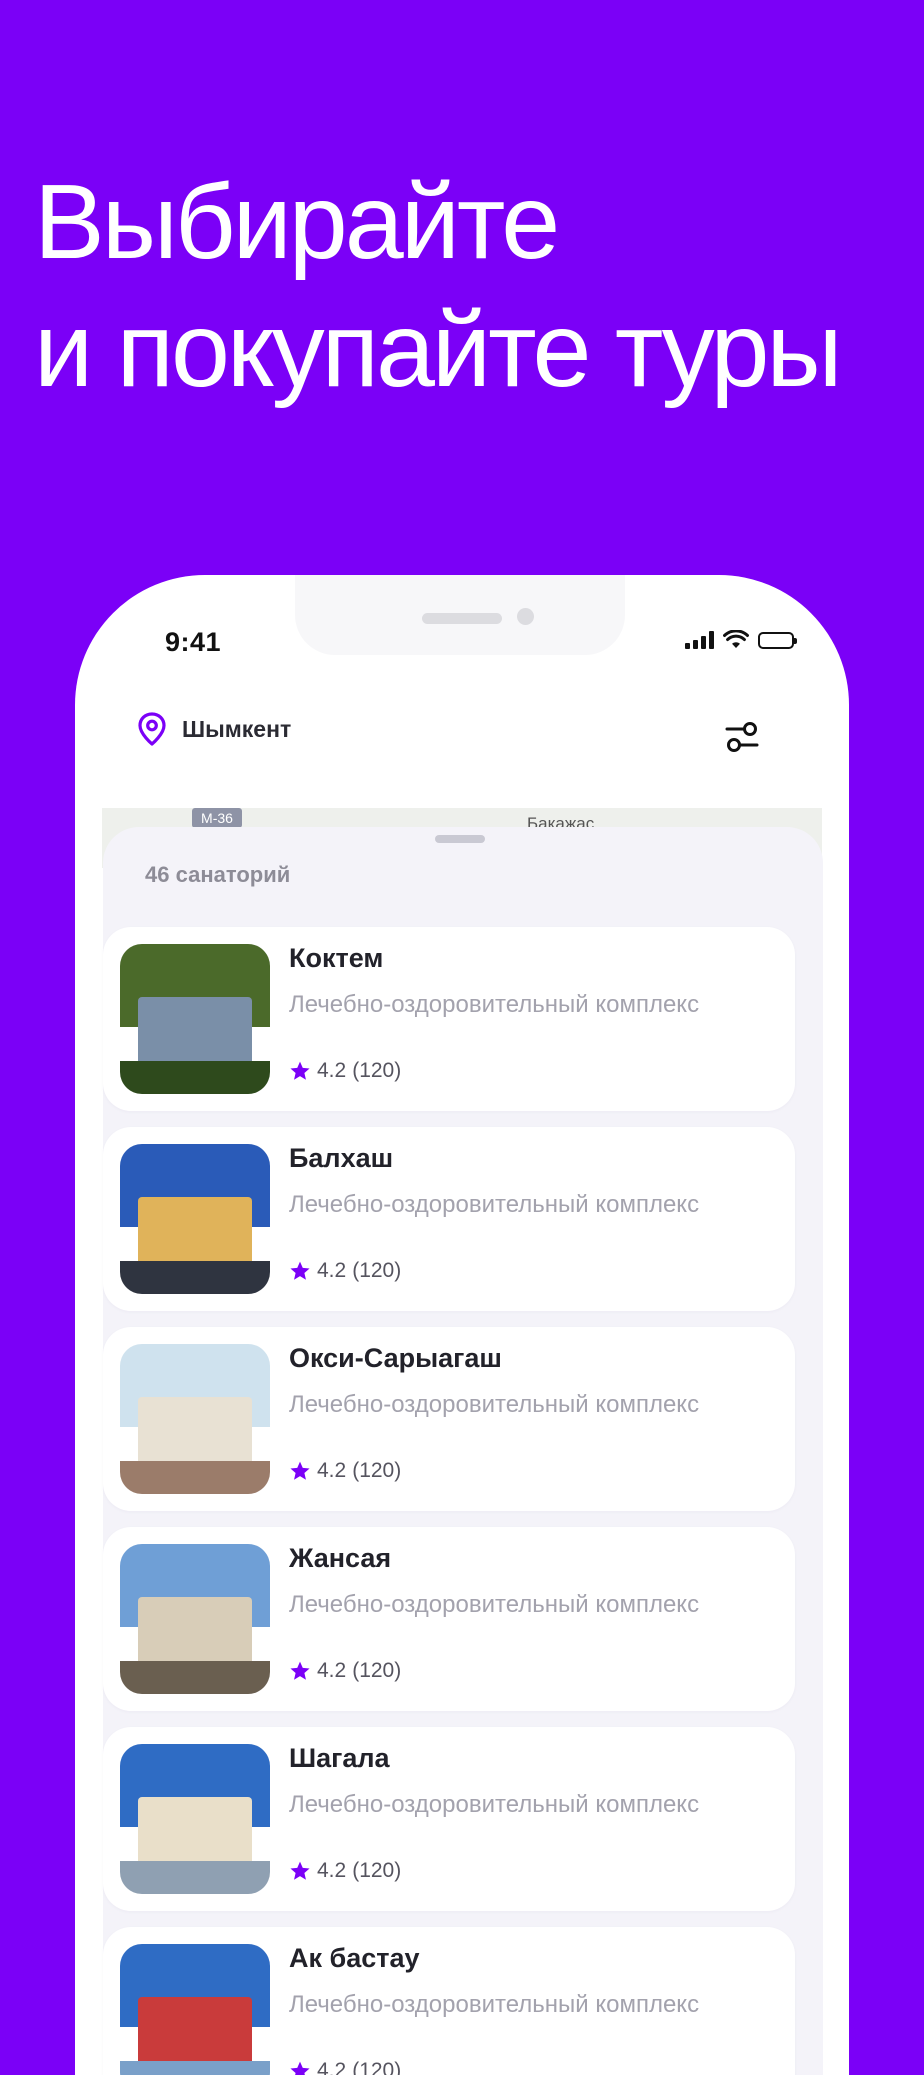  Describe the element at coordinates (152, 729) in the screenshot. I see `location-pin-icon` at that location.